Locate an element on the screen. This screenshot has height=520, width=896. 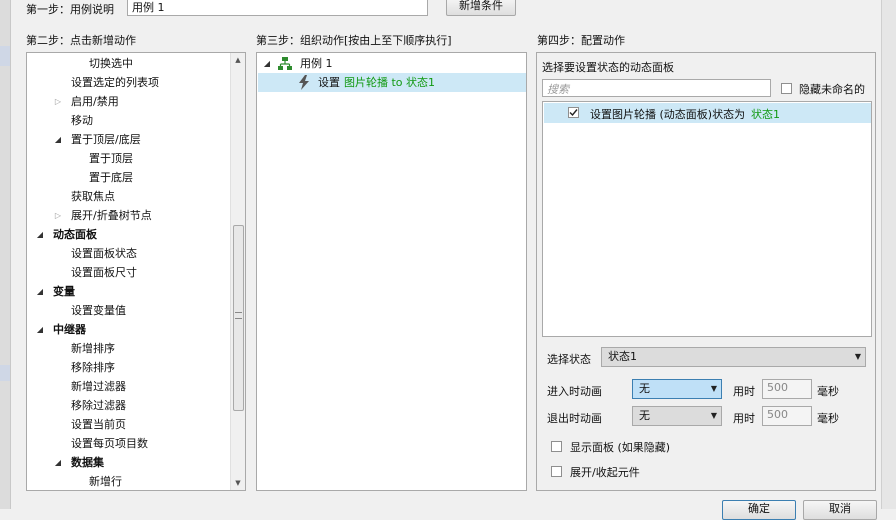
action-prefix: 设置 is located at coordinates (329, 82).